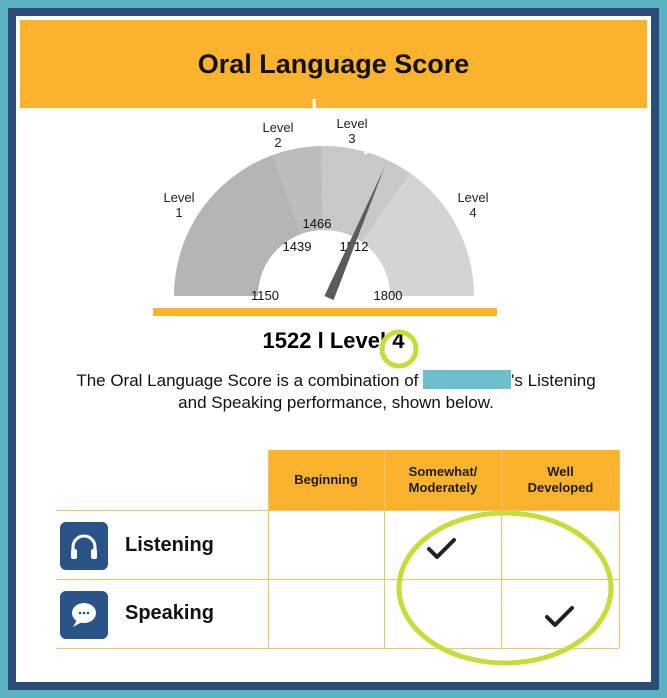 This screenshot has height=698, width=667. What do you see at coordinates (559, 616) in the screenshot?
I see `speaking-check-icon` at bounding box center [559, 616].